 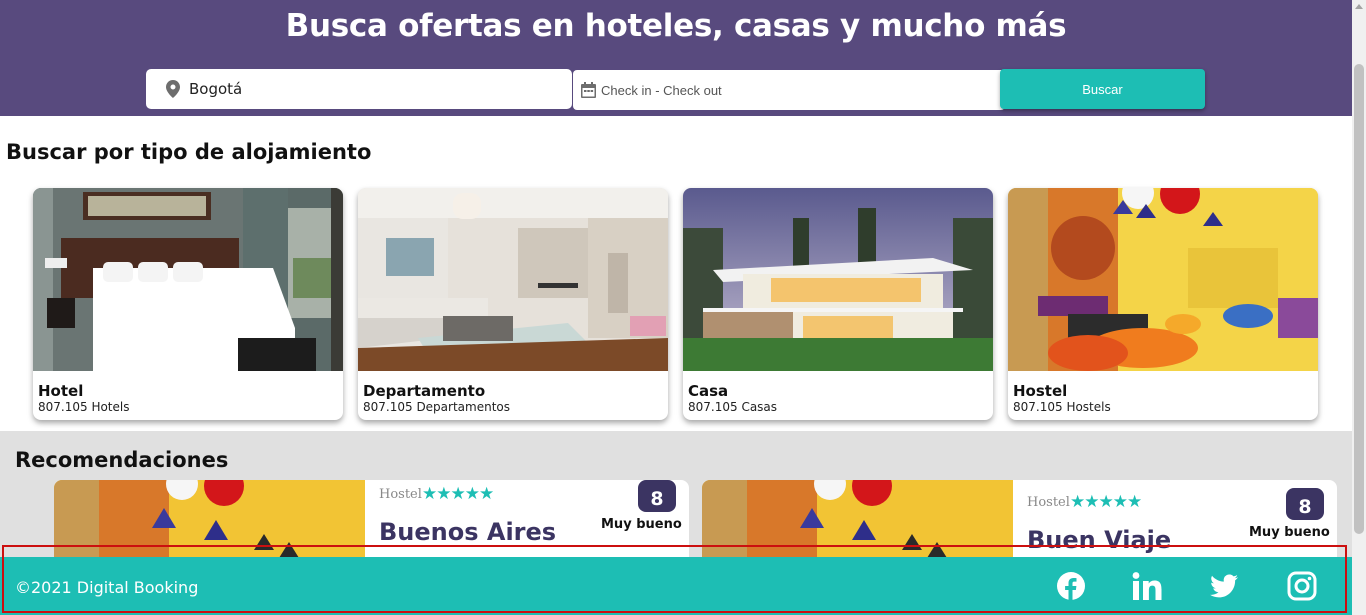 I want to click on instagram-icon, so click(x=1302, y=586).